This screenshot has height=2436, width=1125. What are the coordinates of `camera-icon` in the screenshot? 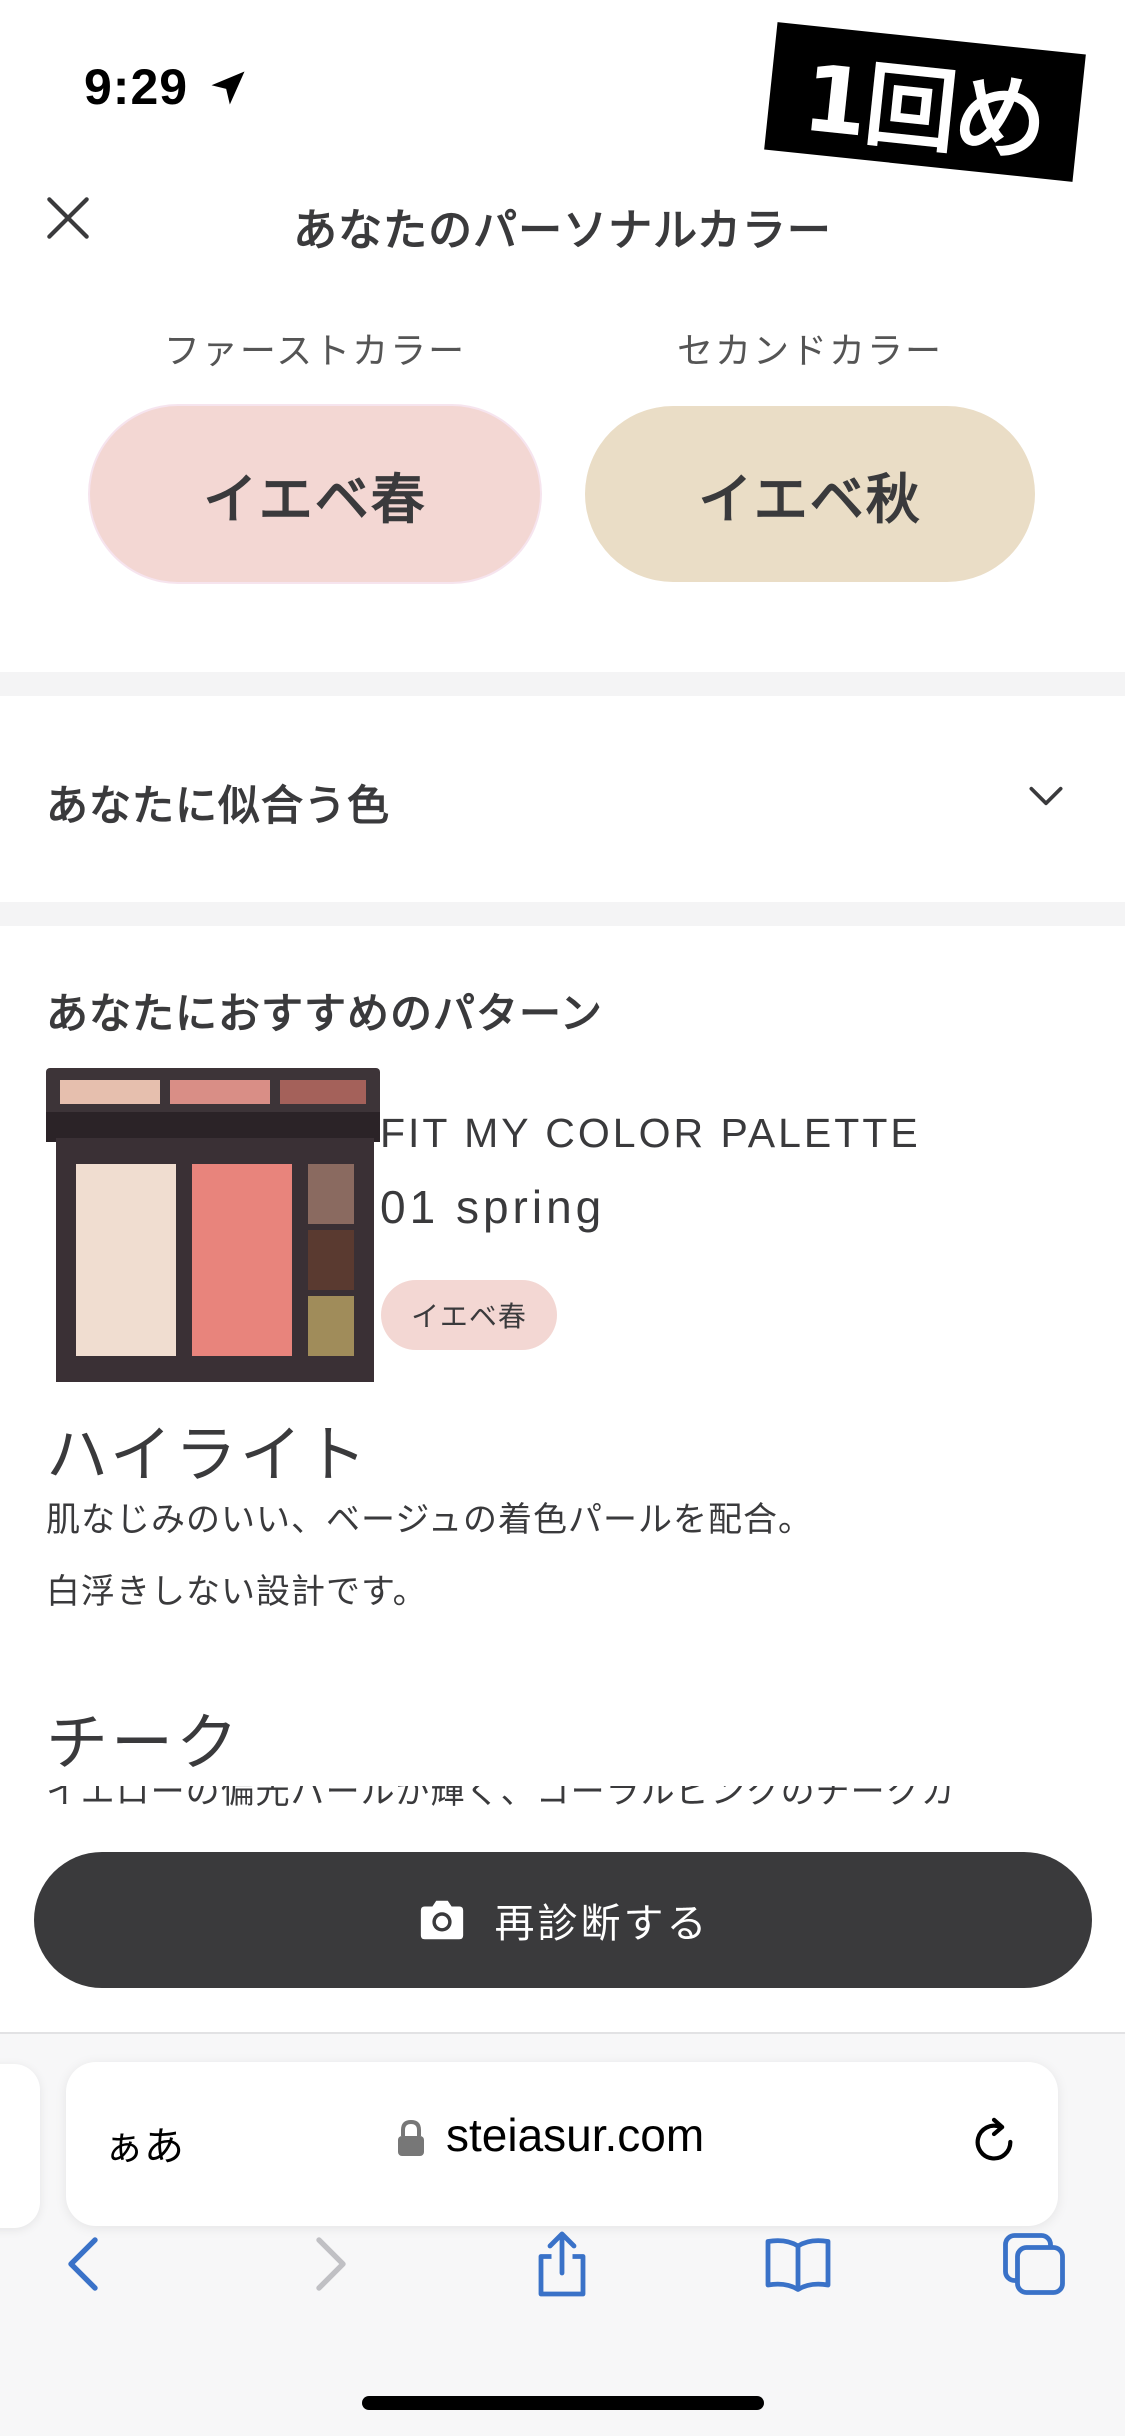 It's located at (441, 1920).